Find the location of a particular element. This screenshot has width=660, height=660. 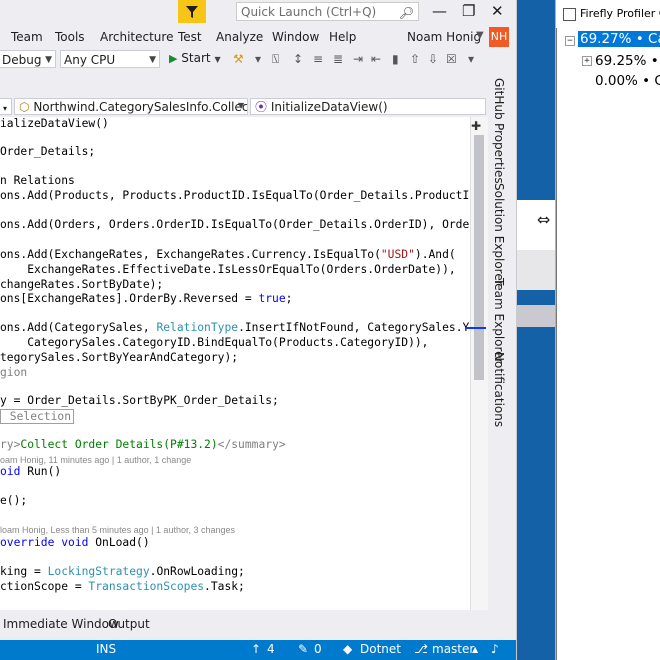

quick-launch-placeholder: Quick Launch (Ctrl+Q) is located at coordinates (309, 12).